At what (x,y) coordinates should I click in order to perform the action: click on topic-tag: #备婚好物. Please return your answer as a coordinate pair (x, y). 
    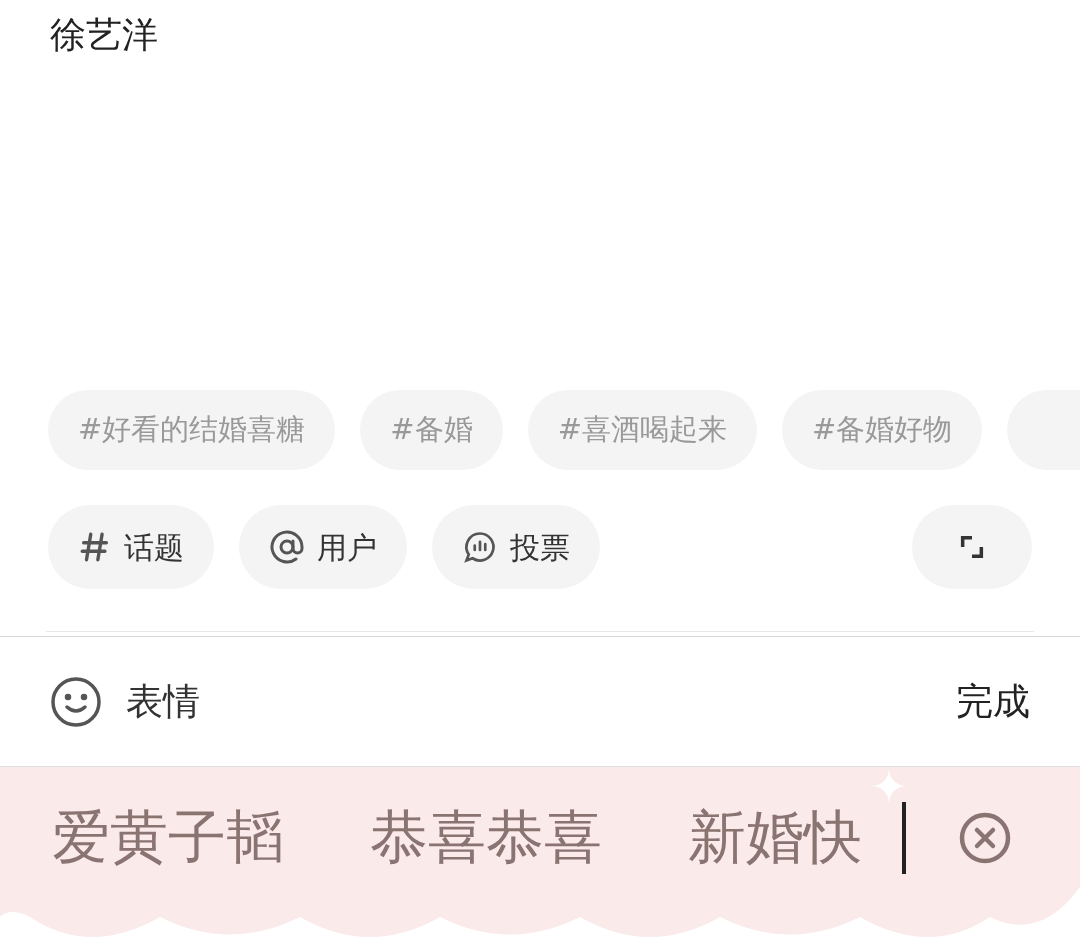
    Looking at the image, I should click on (882, 430).